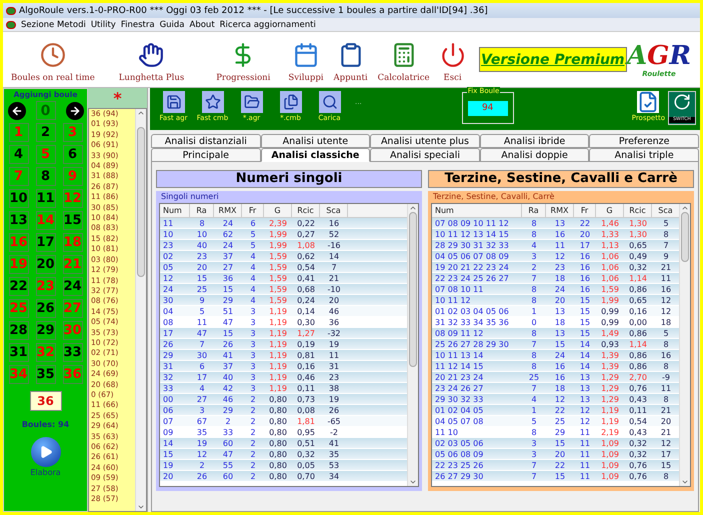 The image size is (703, 515). I want to click on right-arrow-icon, so click(74, 110).